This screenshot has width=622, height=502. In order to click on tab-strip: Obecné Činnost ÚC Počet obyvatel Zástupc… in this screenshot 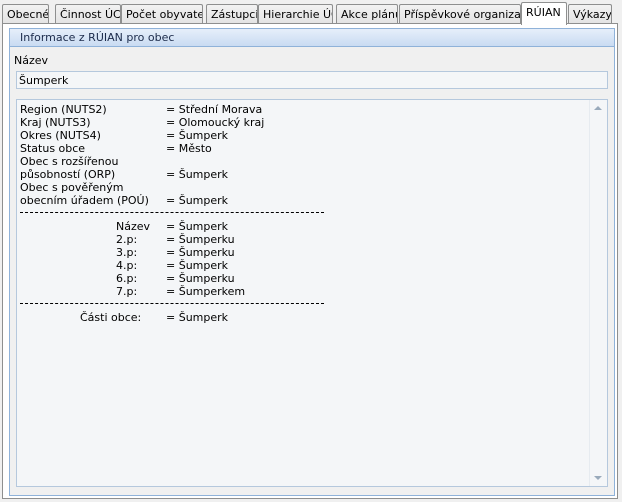, I will do `click(311, 13)`.